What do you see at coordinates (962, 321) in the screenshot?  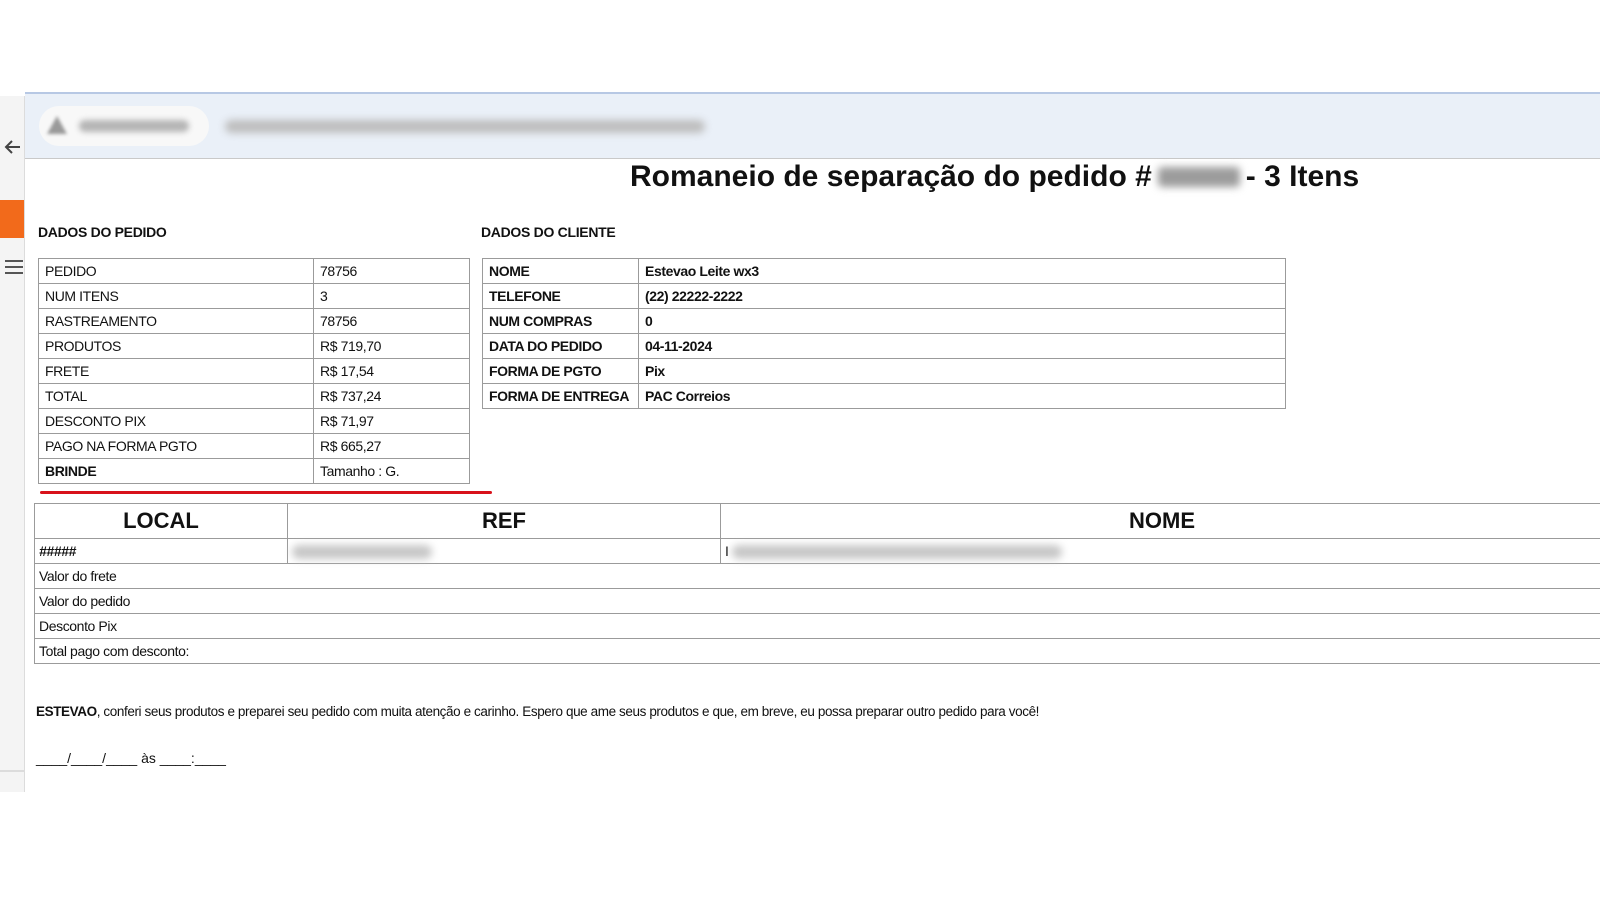 I see `cliente-value: 0` at bounding box center [962, 321].